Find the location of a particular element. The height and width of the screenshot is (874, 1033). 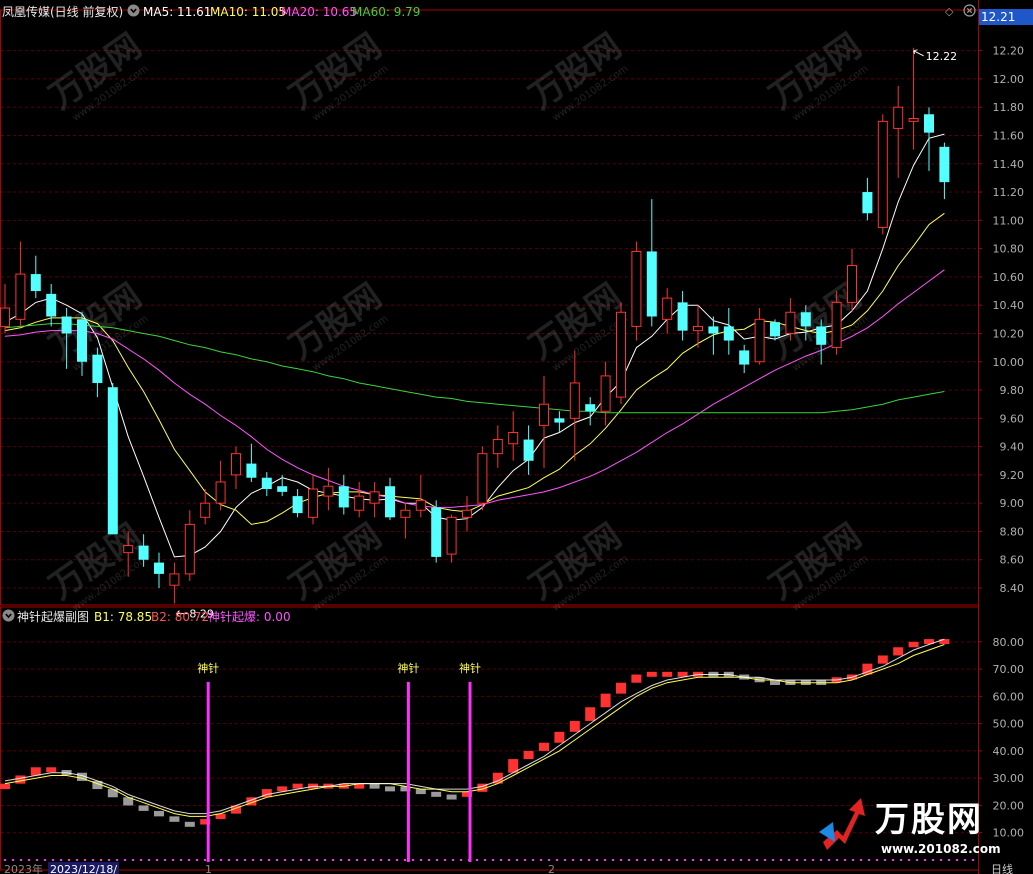

sub-settings-gear-icon is located at coordinates (9, 617).